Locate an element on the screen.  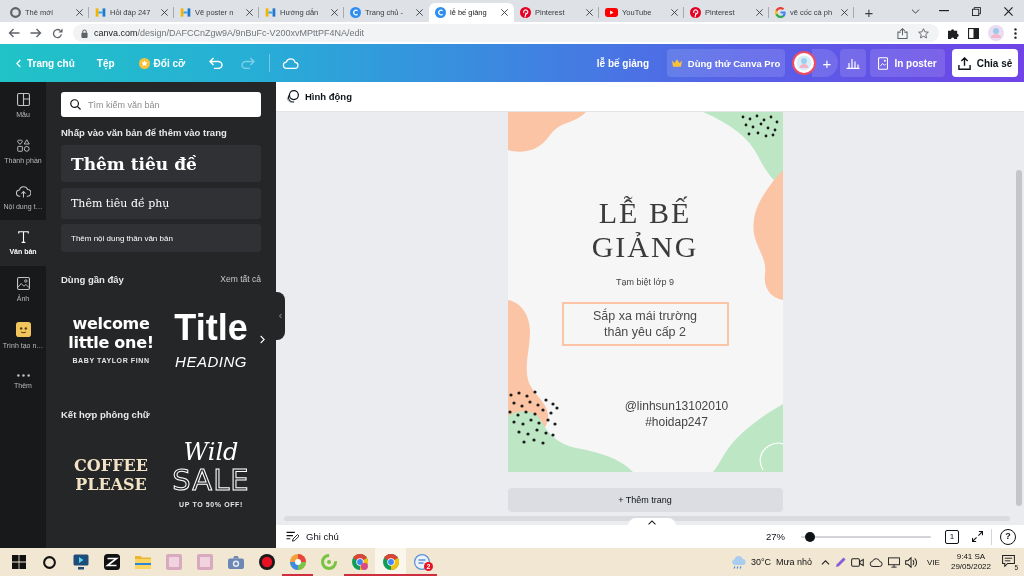
puzzle-piece-icon is located at coordinates (953, 33).